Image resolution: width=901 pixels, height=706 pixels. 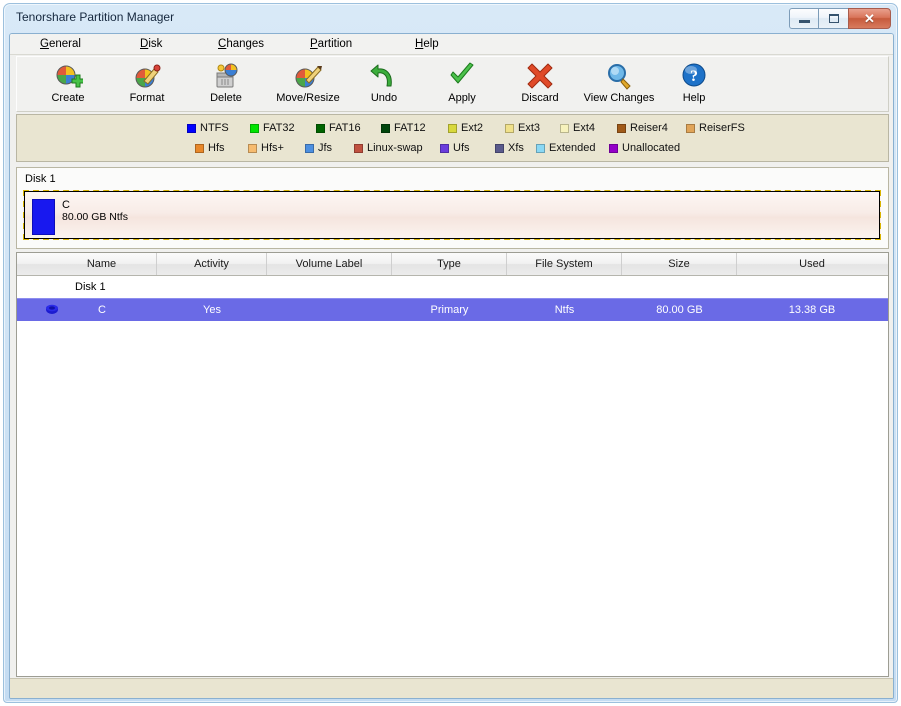 What do you see at coordinates (254, 128) in the screenshot?
I see `legend-swatch-fat32` at bounding box center [254, 128].